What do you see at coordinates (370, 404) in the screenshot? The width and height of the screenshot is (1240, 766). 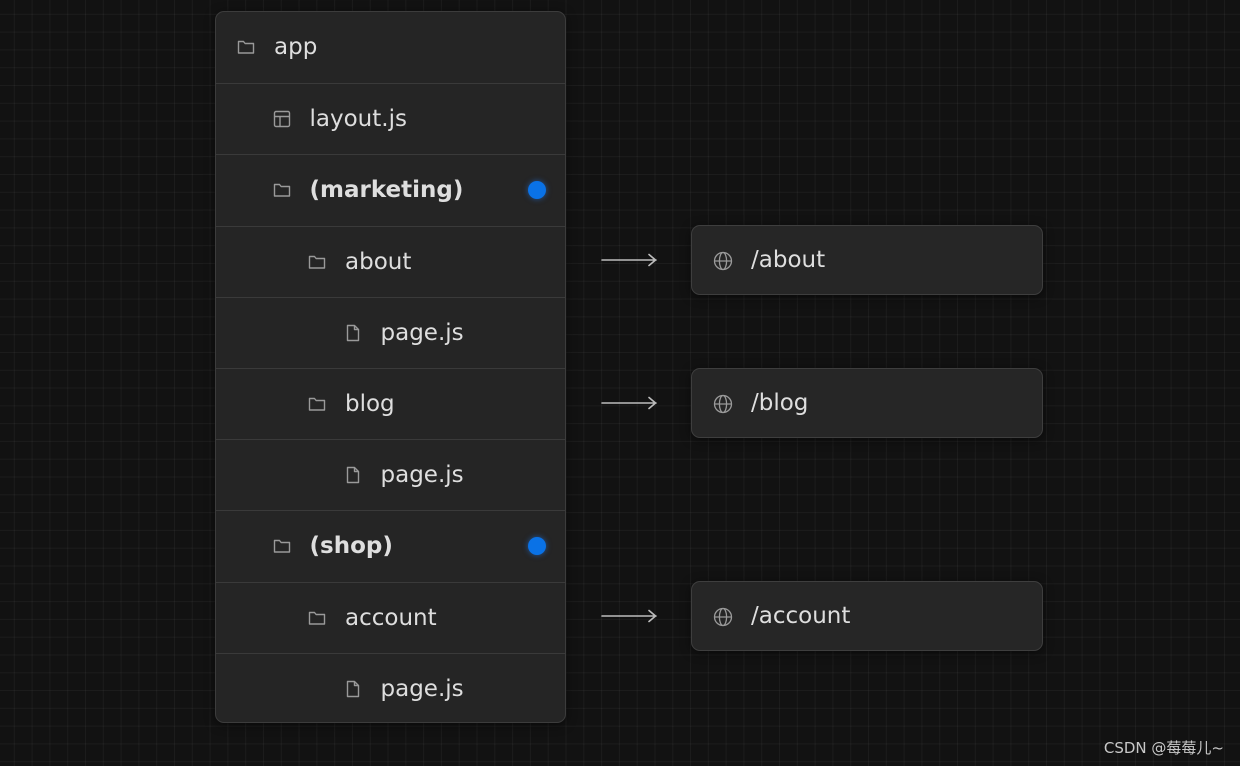 I see `tree-row-label: blog` at bounding box center [370, 404].